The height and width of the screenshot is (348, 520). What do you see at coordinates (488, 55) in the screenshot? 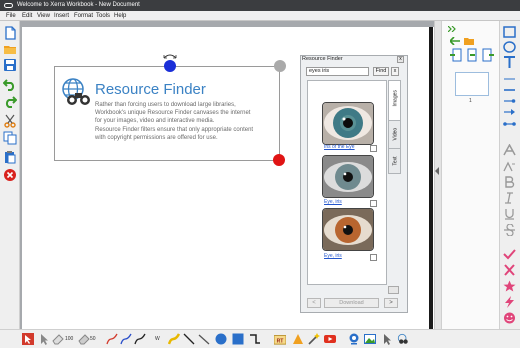
I see `insert-page-after-icon` at bounding box center [488, 55].